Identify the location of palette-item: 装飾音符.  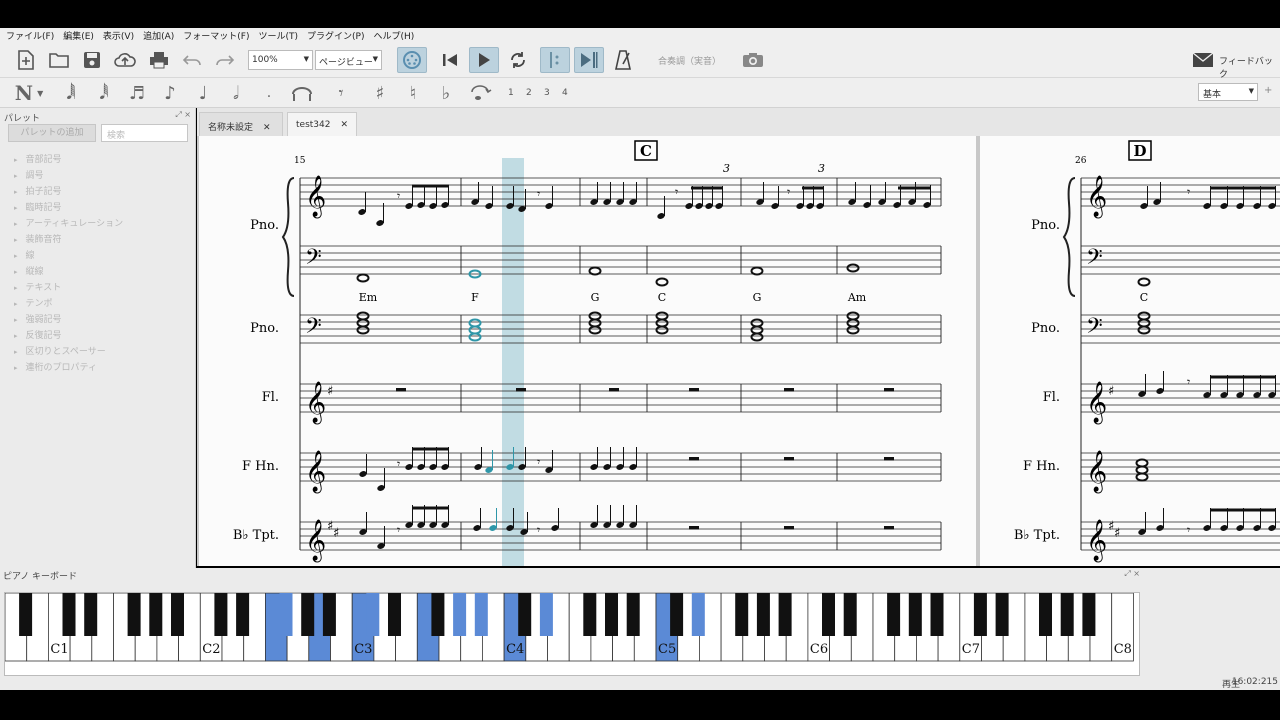
(68, 240).